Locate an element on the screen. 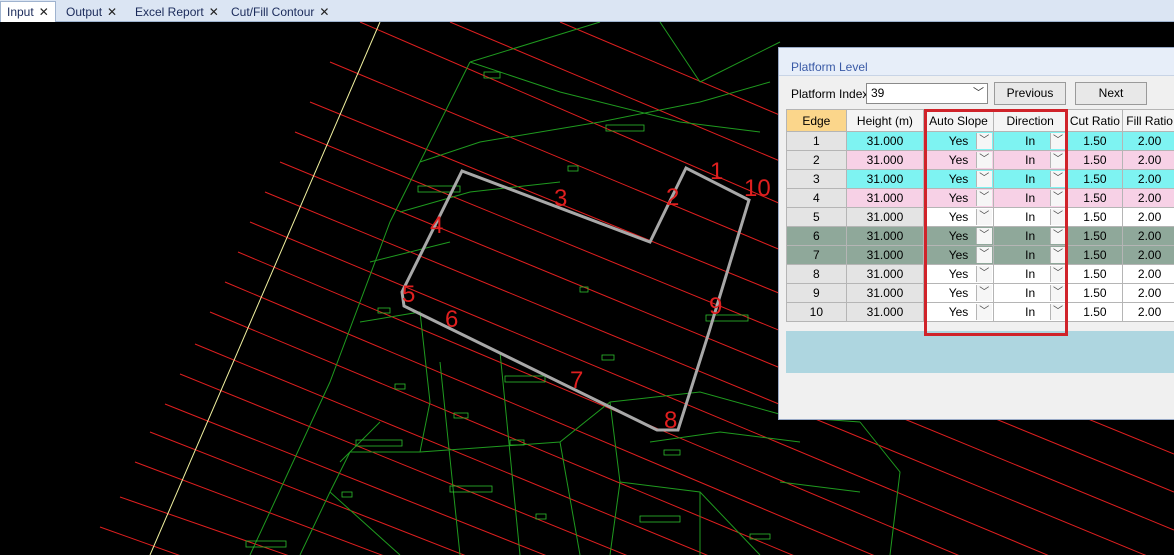 Image resolution: width=1174 pixels, height=555 pixels. table-row: 7 31.000 Yes ﹀ In ﹀ 1.50 2.00 is located at coordinates (980, 255).